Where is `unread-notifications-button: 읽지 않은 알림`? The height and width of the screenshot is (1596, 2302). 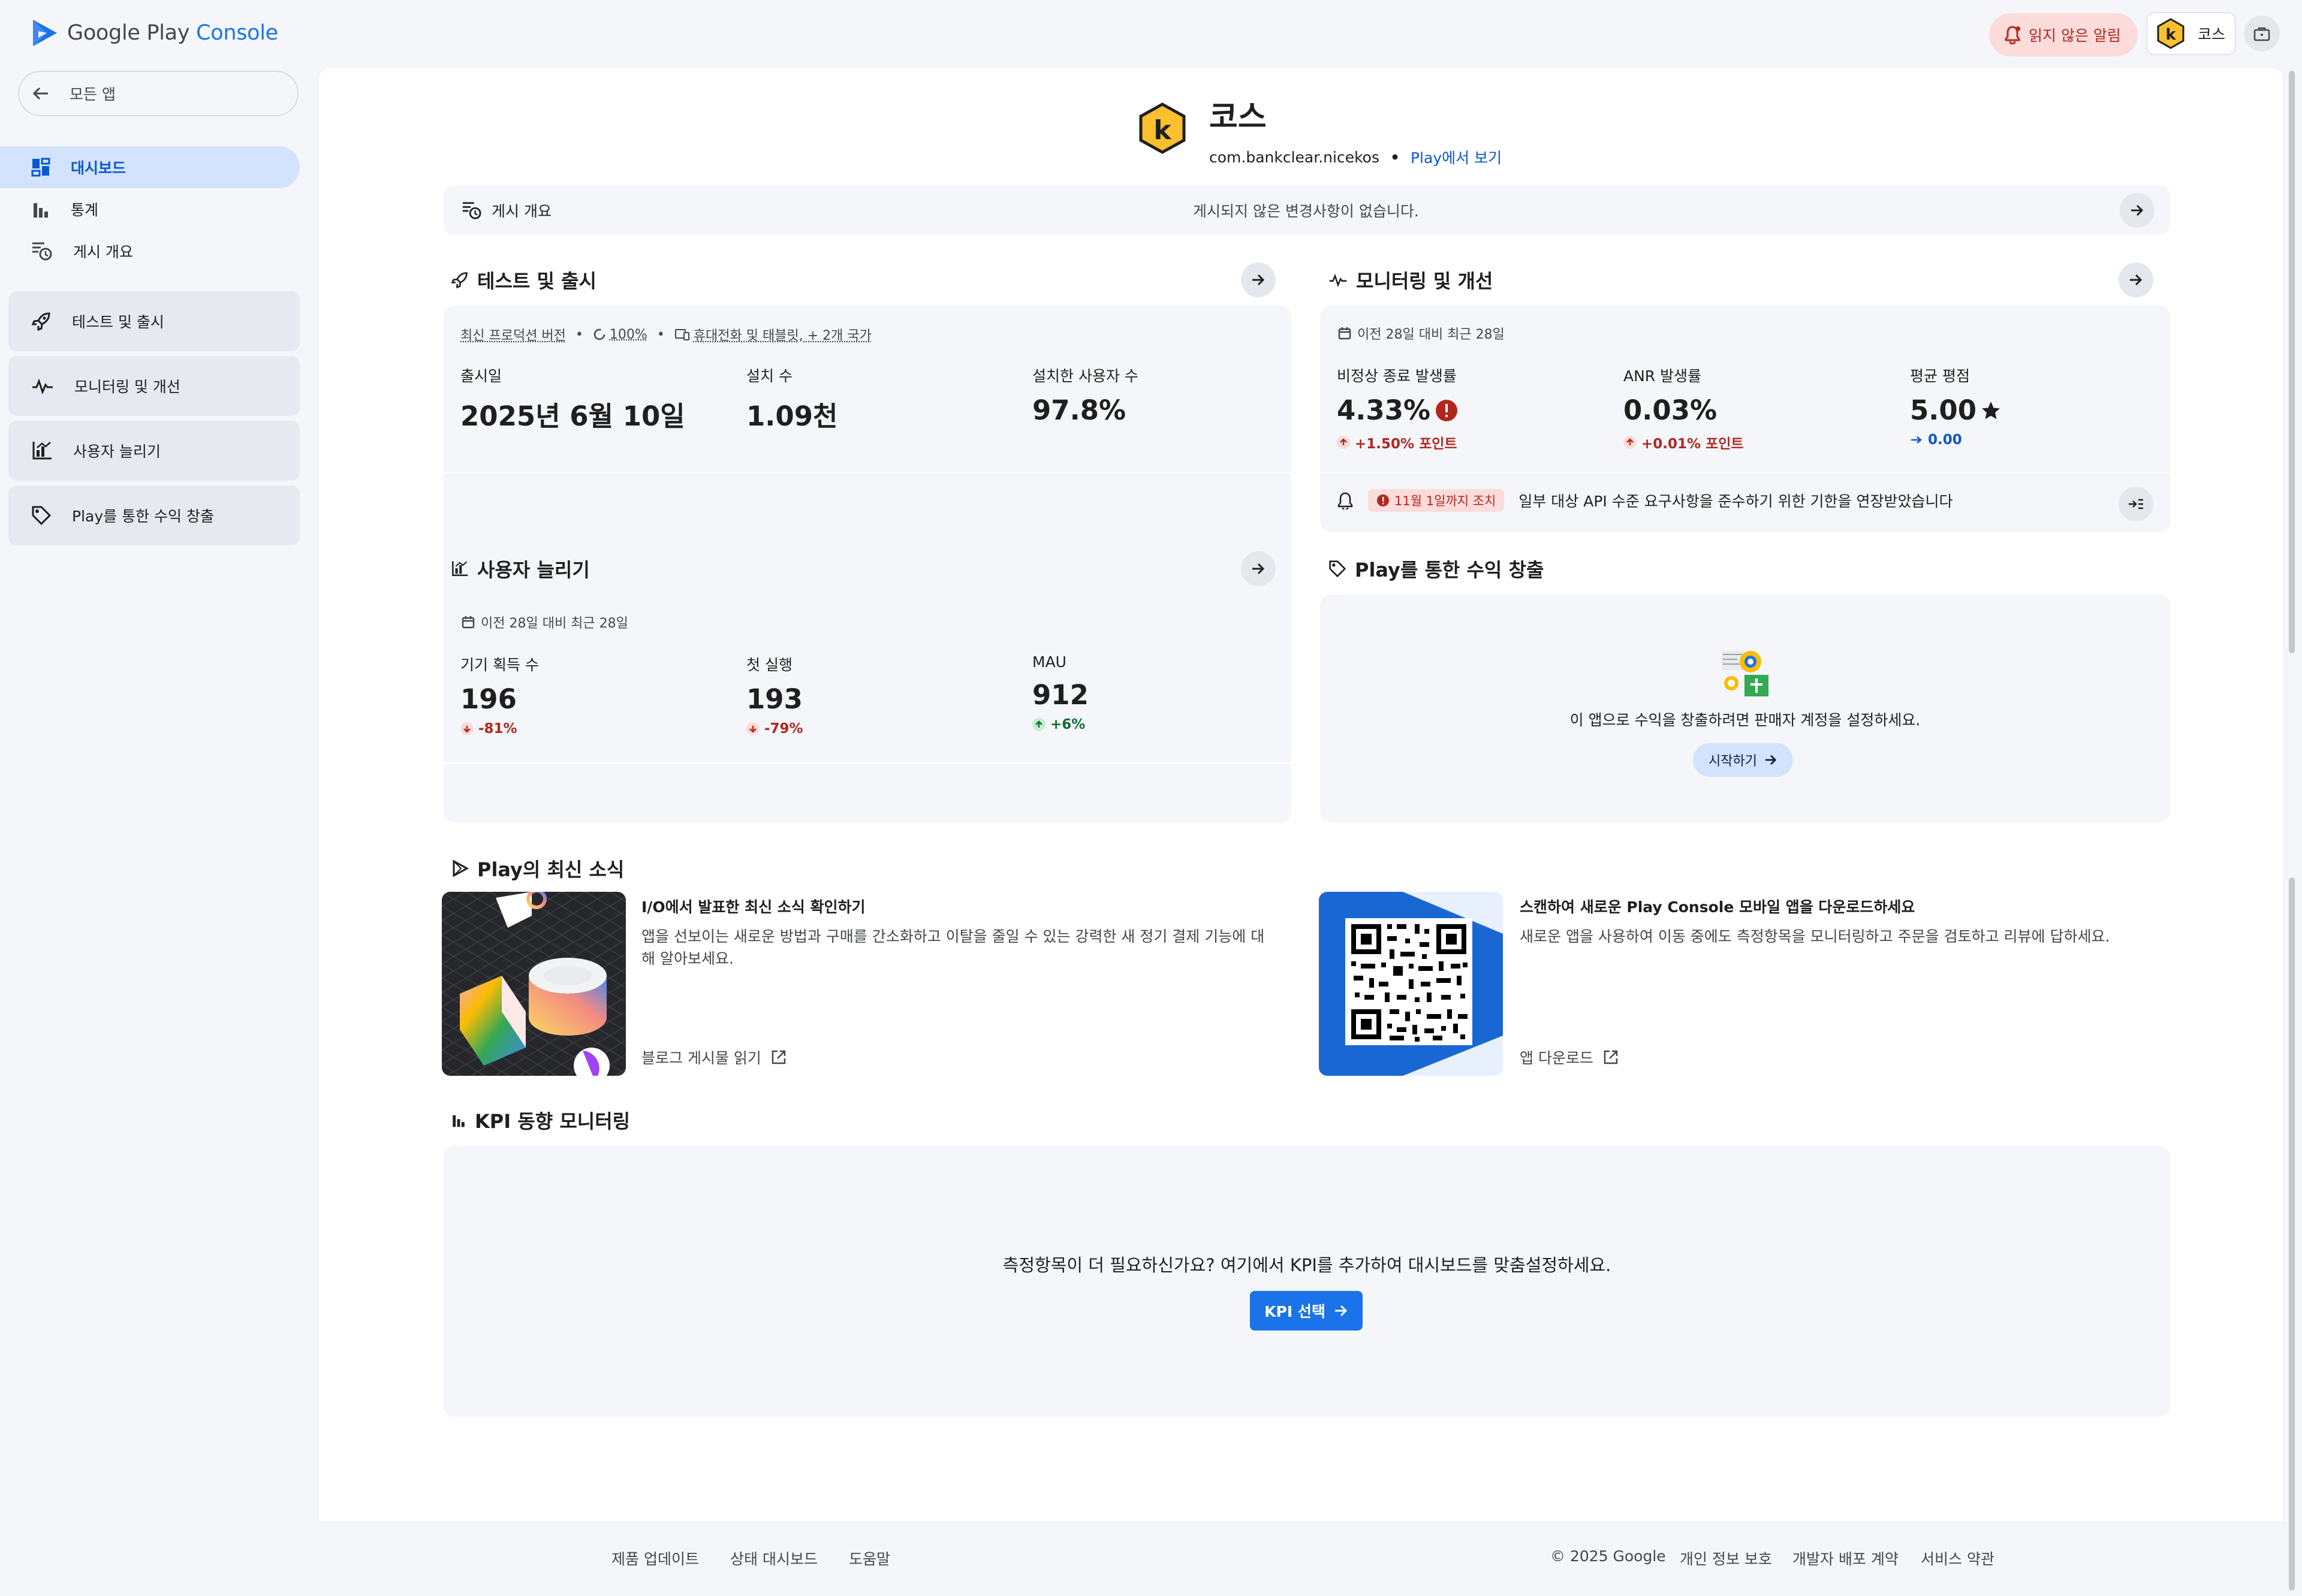
unread-notifications-button: 읽지 않은 알림 is located at coordinates (2063, 34).